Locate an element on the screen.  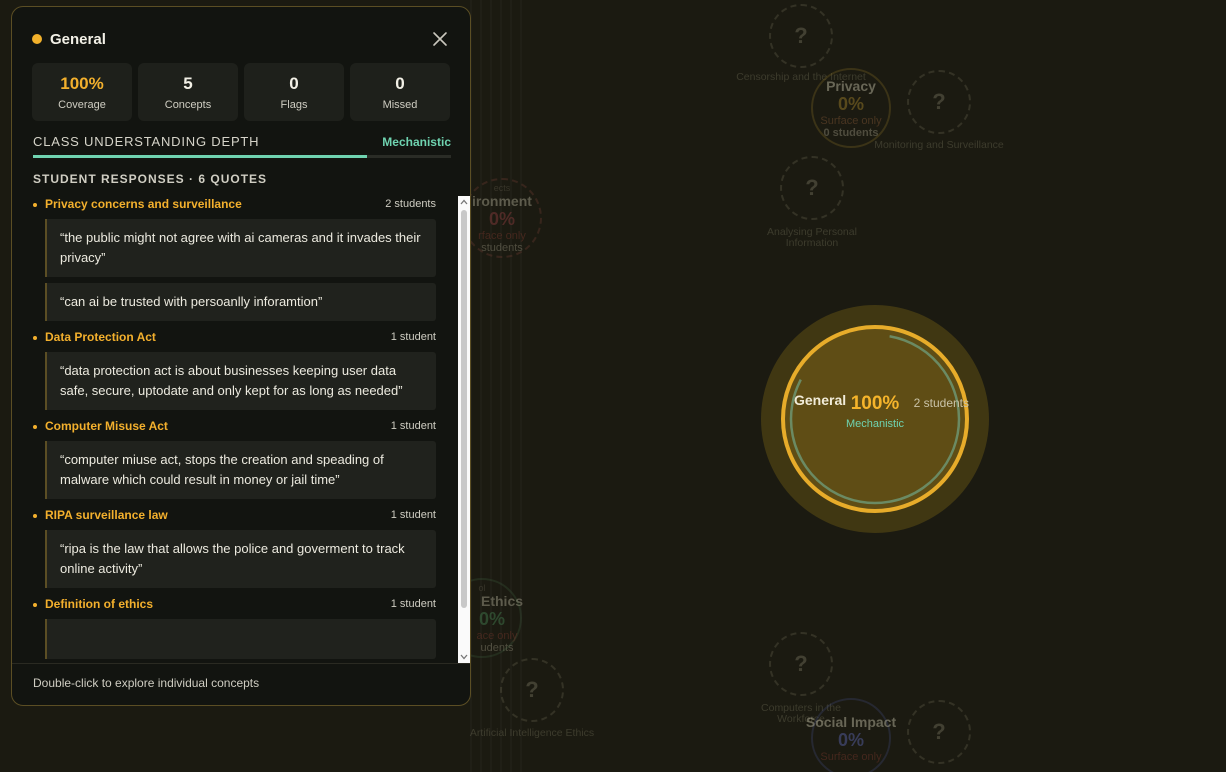
responses-scrollbar is located at coordinates (464, 429).